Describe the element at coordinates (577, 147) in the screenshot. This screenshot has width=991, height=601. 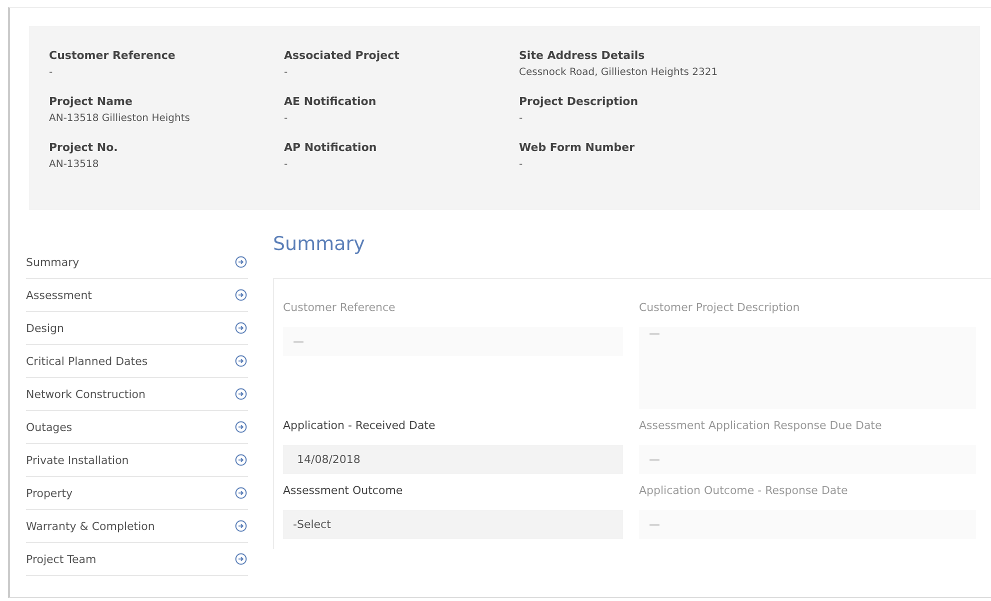
I see `field-label: Web Form Number` at that location.